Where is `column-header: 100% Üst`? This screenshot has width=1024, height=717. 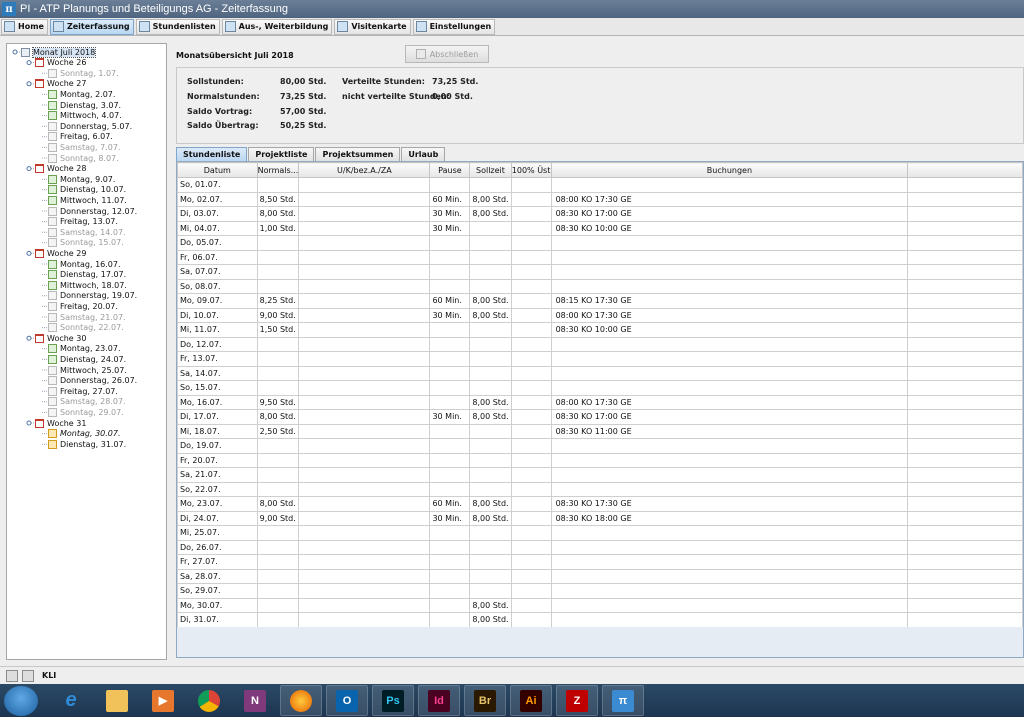 column-header: 100% Üst is located at coordinates (531, 170).